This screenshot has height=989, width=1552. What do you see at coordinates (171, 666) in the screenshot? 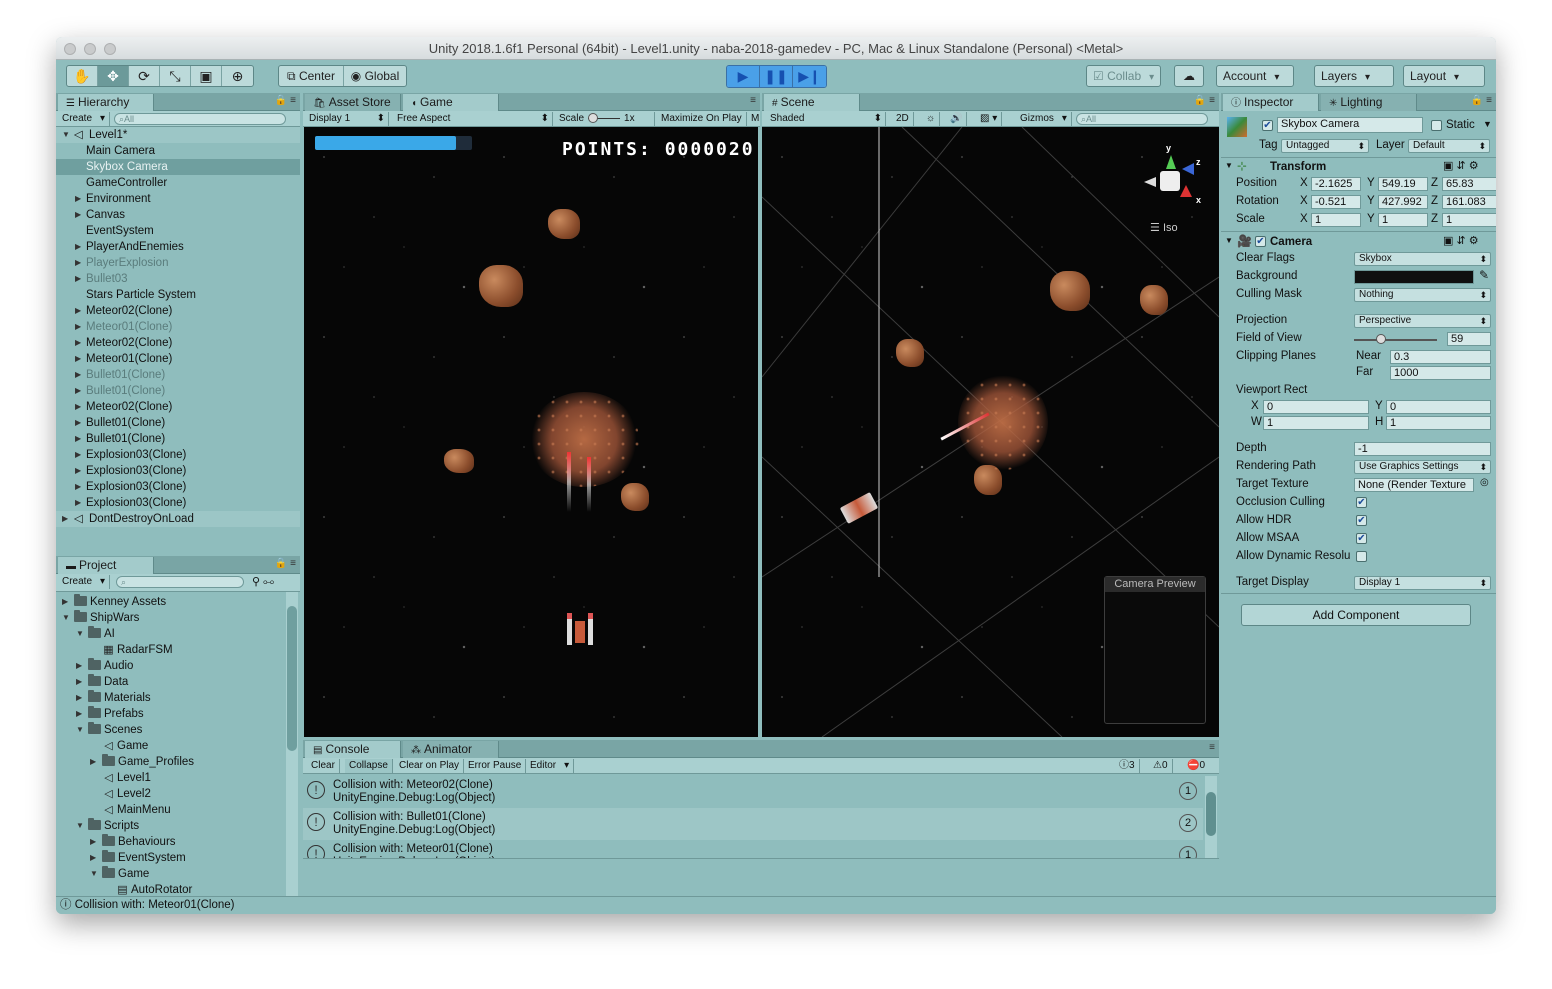
I see `project-item: ▶ Audio` at bounding box center [171, 666].